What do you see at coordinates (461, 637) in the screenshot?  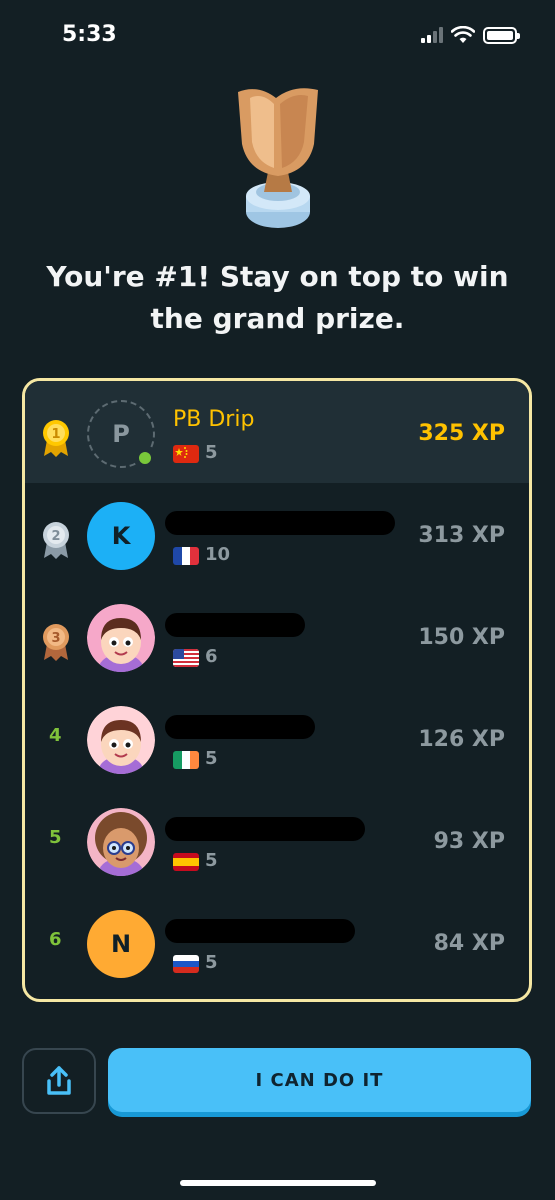 I see `xp-value: 150 XP` at bounding box center [461, 637].